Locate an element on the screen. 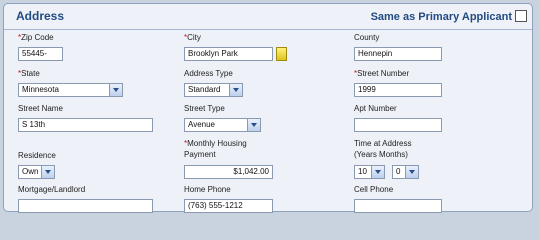 This screenshot has width=540, height=240. street-number-label-text: Street Number is located at coordinates (383, 73).